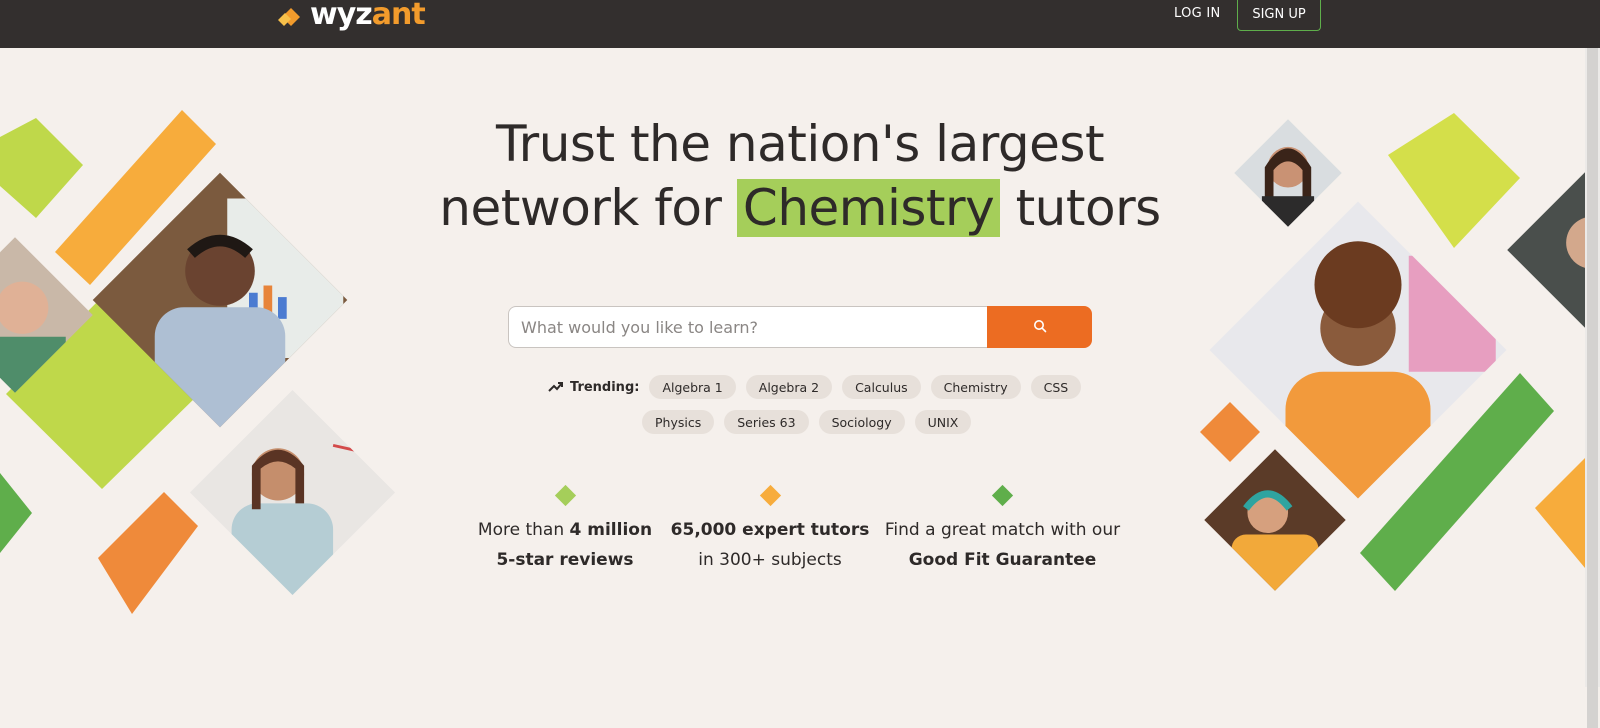  What do you see at coordinates (1002, 495) in the screenshot?
I see `diamond-icon-green` at bounding box center [1002, 495].